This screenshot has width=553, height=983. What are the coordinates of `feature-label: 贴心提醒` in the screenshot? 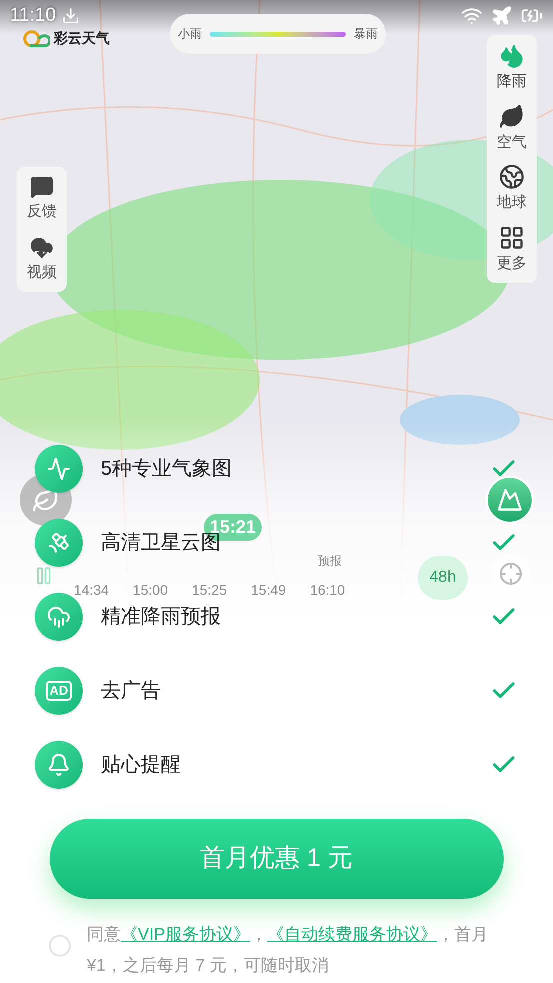 It's located at (141, 765).